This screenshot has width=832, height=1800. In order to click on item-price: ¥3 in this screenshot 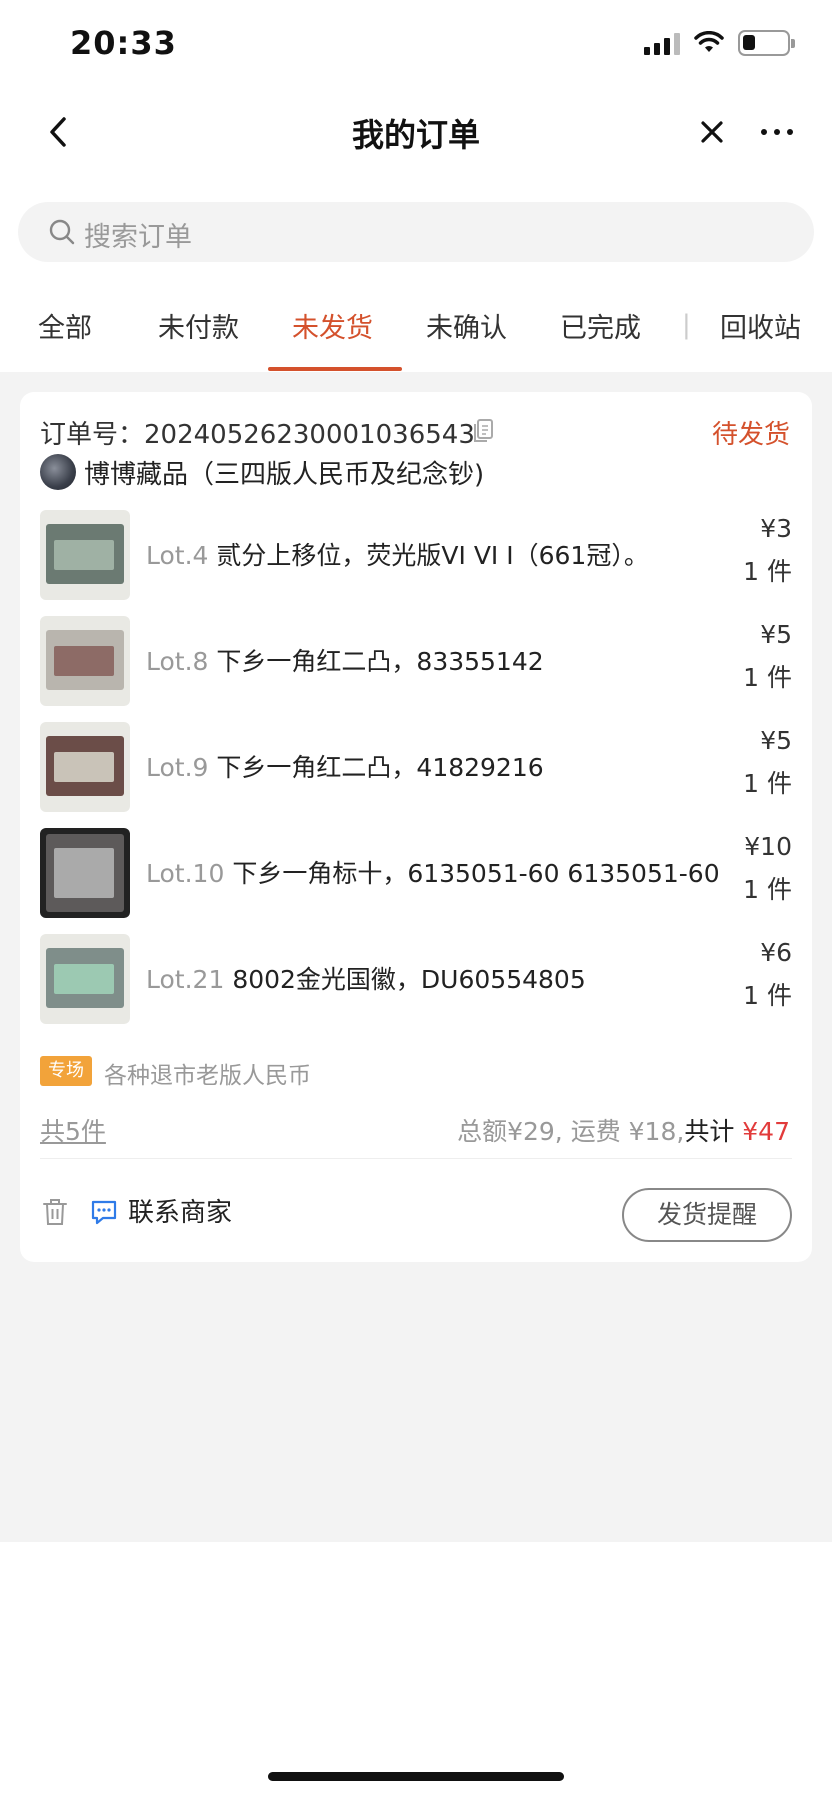, I will do `click(776, 528)`.